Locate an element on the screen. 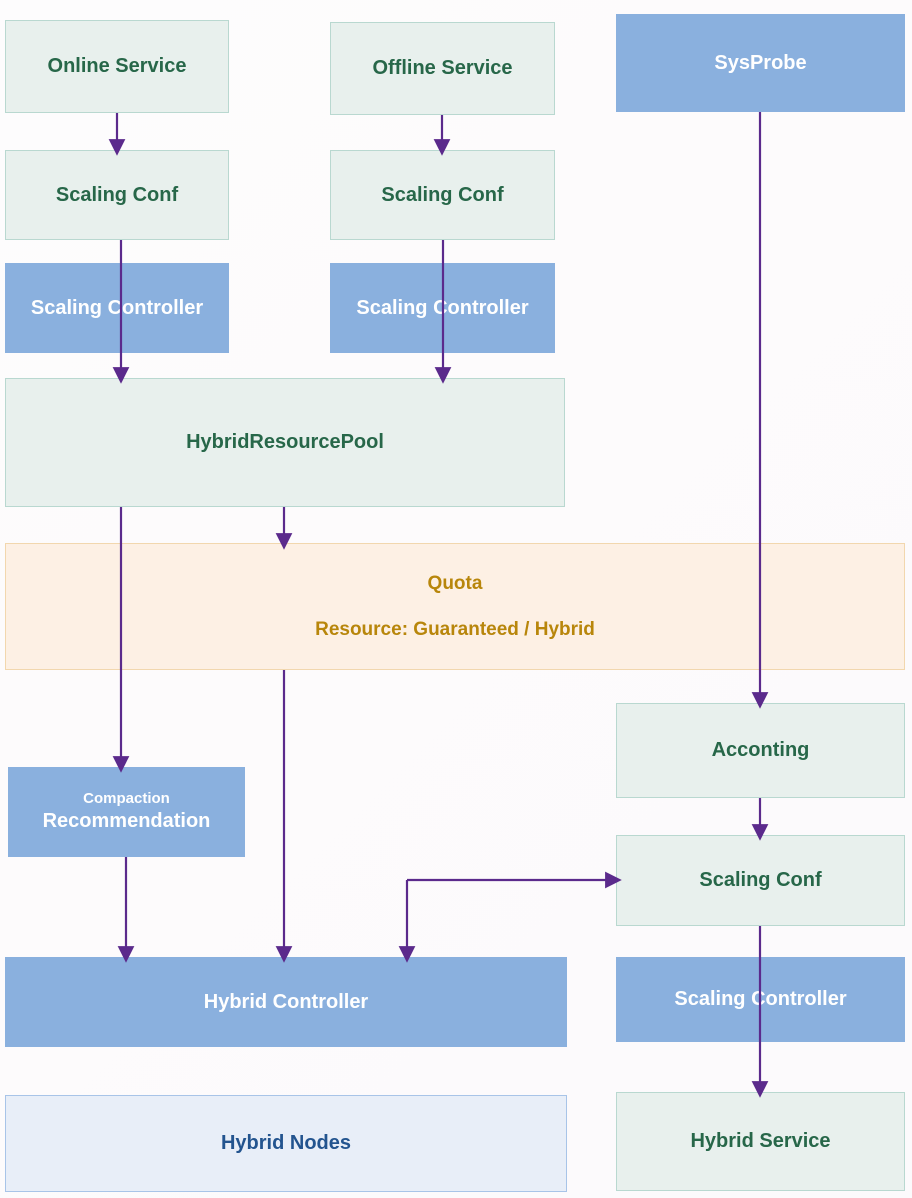  node-scaling-controller-left: Scaling Controller is located at coordinates (117, 308).